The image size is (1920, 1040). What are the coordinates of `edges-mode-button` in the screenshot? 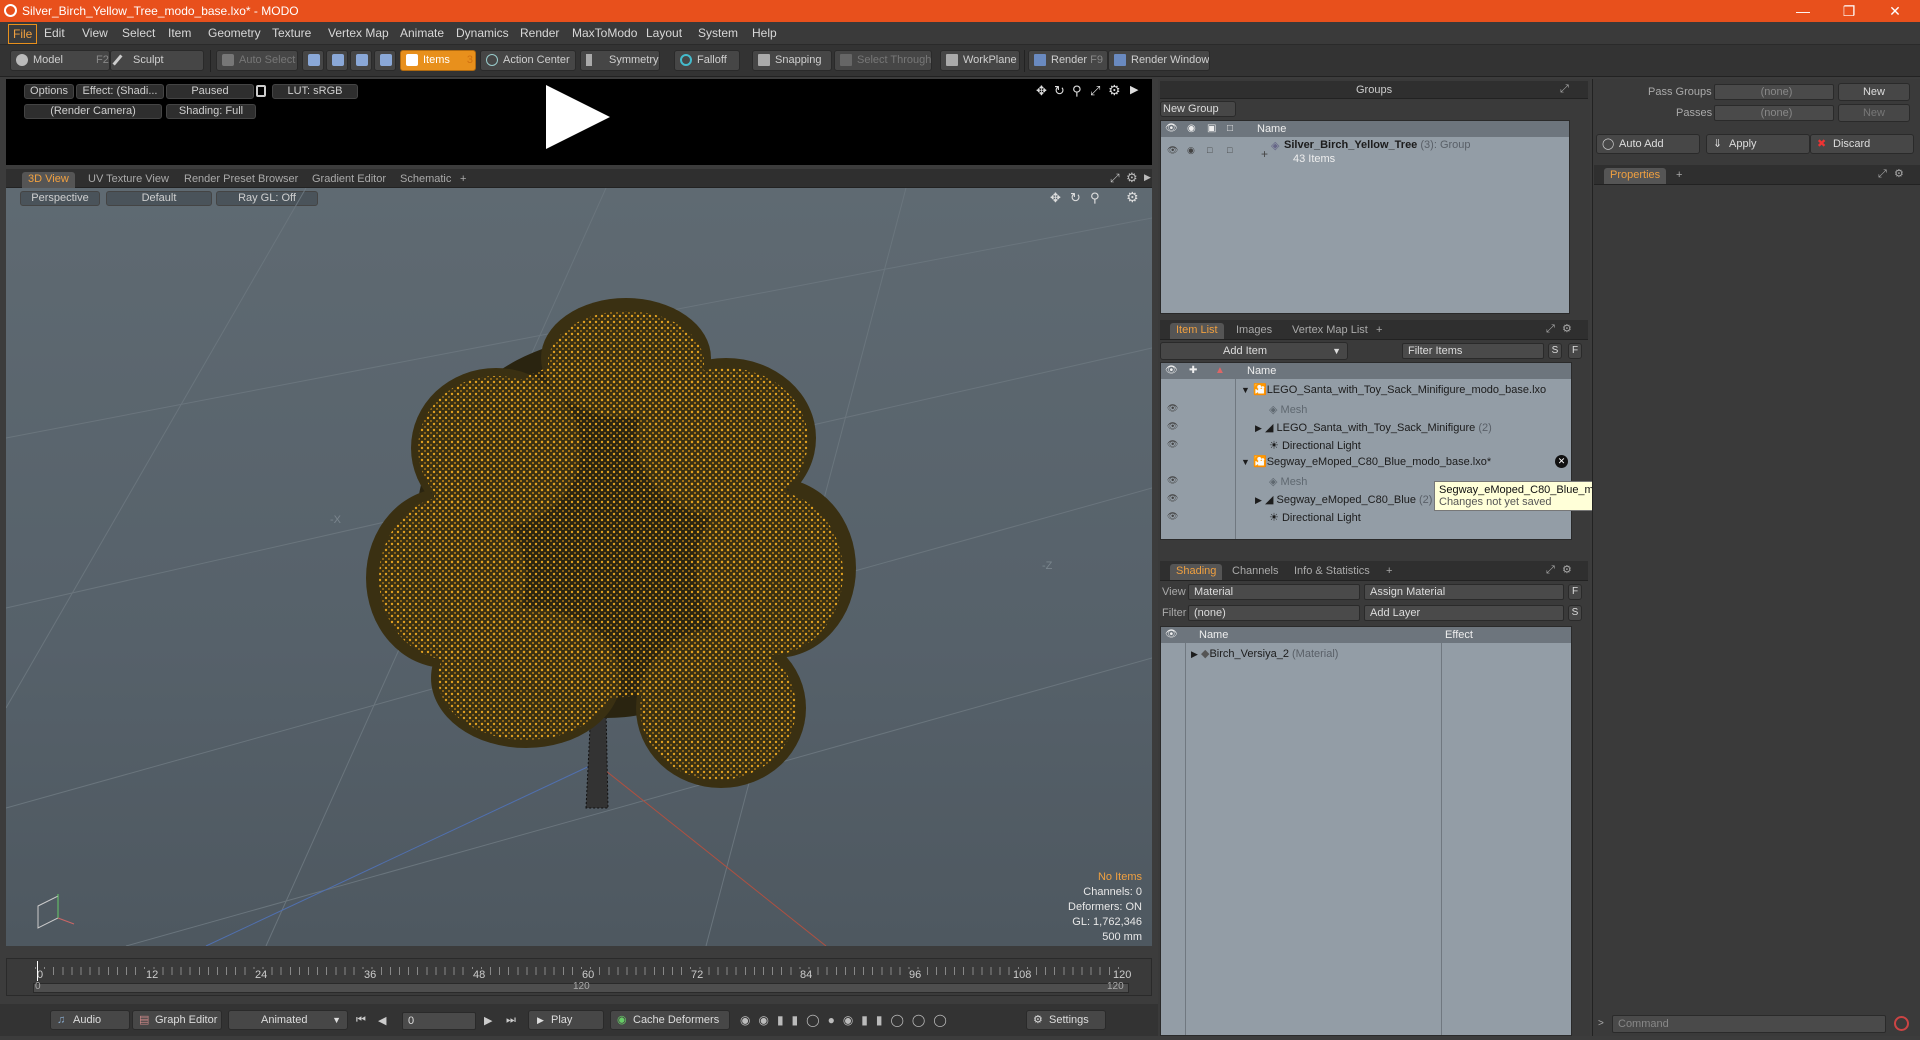 It's located at (337, 60).